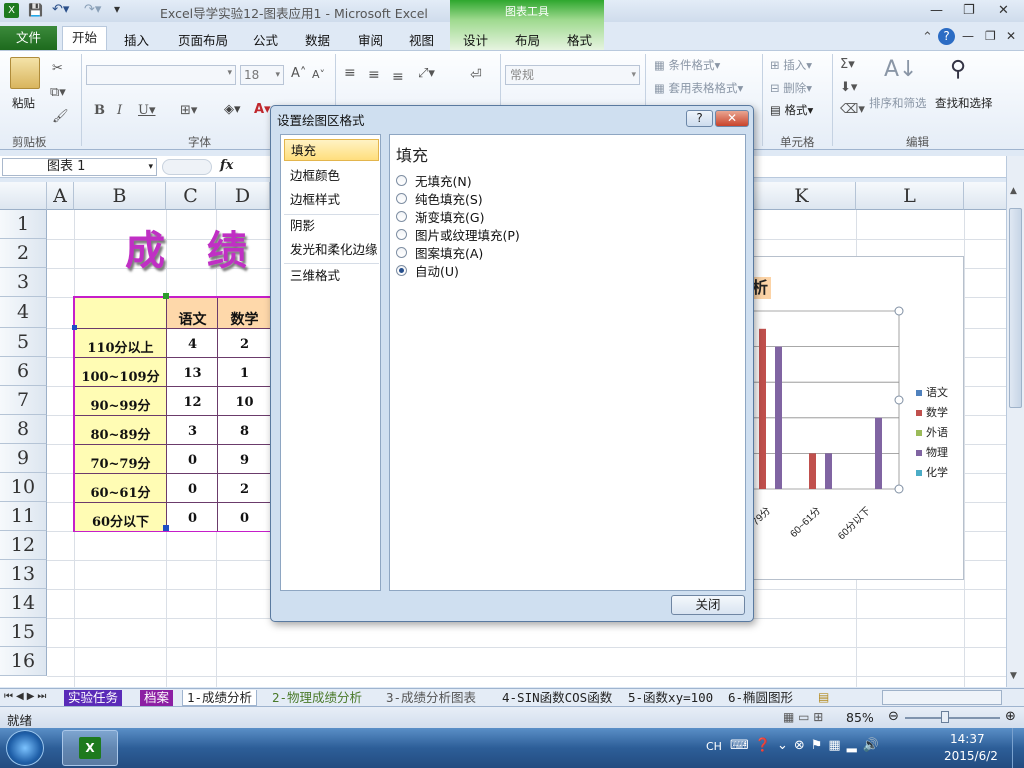 This screenshot has height=768, width=1024. I want to click on start-button-icon, so click(25, 748).